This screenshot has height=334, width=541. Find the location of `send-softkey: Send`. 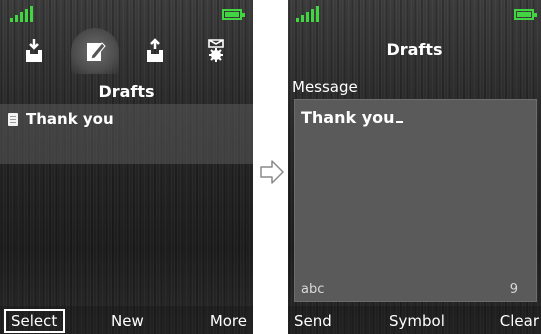

send-softkey: Send is located at coordinates (313, 321).